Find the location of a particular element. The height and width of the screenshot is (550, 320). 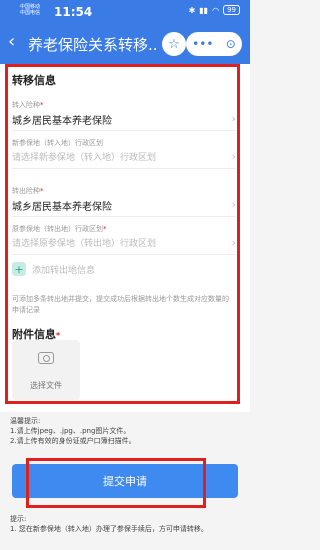

upload-file-button: 选择文件 is located at coordinates (46, 370).